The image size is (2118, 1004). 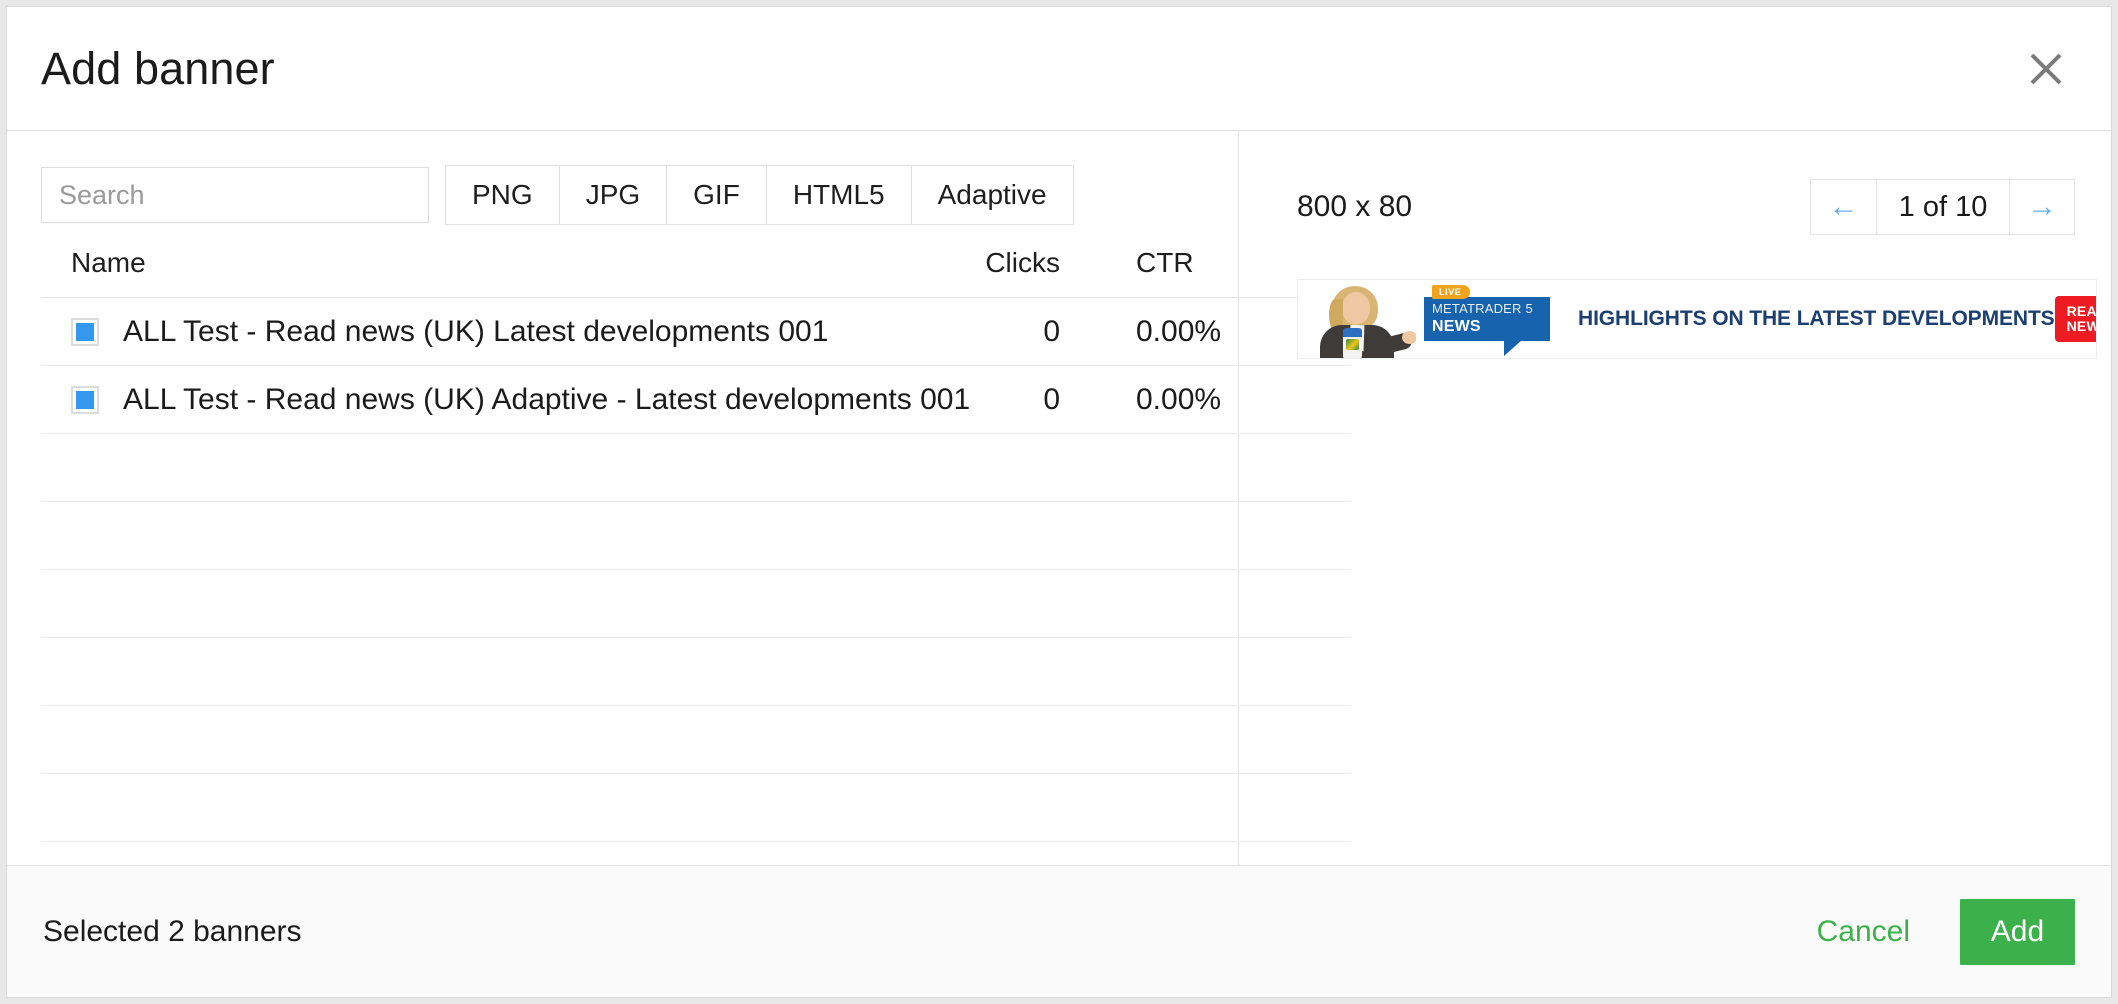 I want to click on add-button: Add, so click(x=2017, y=931).